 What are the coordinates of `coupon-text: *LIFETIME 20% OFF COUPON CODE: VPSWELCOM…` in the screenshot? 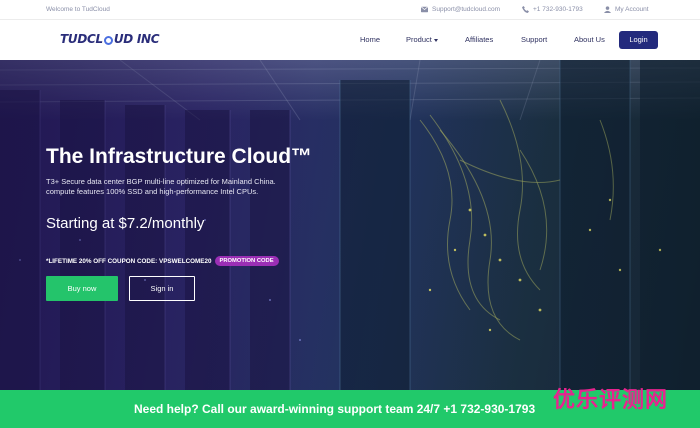 It's located at (129, 261).